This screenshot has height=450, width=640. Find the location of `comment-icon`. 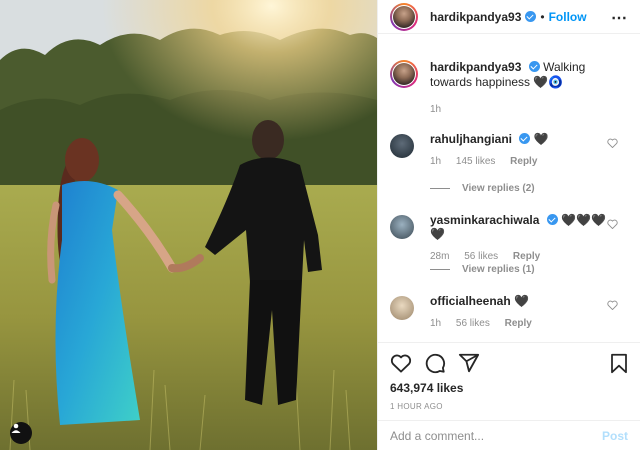

comment-icon is located at coordinates (435, 363).